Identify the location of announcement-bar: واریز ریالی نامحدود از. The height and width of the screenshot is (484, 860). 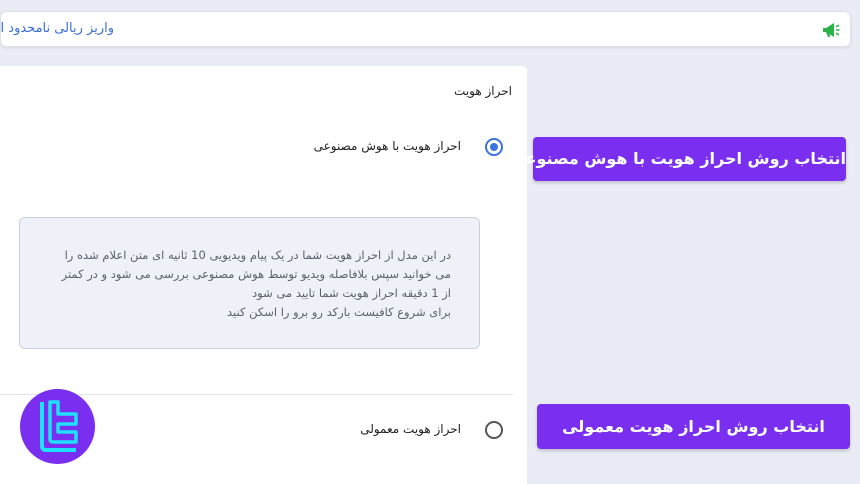
(425, 29).